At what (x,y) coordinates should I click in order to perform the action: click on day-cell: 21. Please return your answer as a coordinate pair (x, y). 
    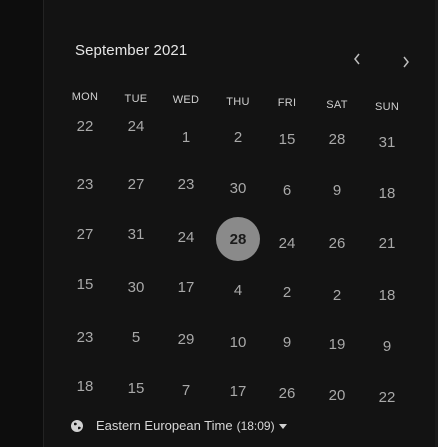
    Looking at the image, I should click on (387, 243).